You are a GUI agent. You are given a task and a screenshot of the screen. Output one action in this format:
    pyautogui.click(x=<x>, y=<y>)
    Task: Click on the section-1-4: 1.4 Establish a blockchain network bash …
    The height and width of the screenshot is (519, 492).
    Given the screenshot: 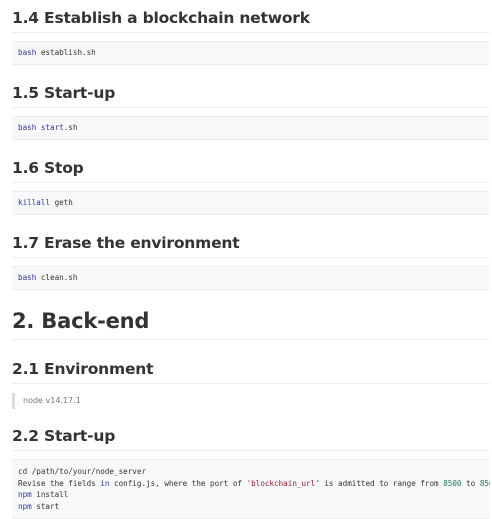 What is the action you would take?
    pyautogui.click(x=251, y=36)
    